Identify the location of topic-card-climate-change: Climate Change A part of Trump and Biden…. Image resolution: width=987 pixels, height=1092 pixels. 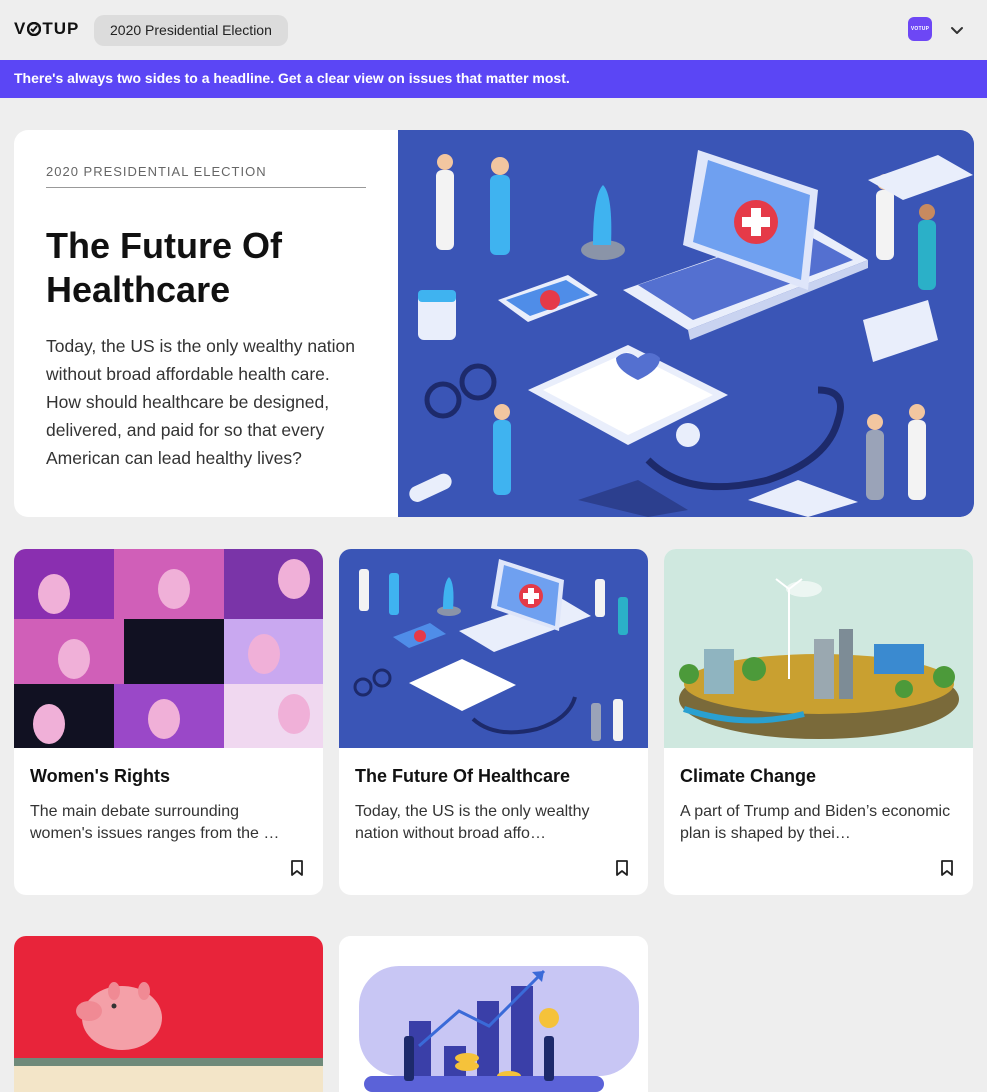
(818, 722).